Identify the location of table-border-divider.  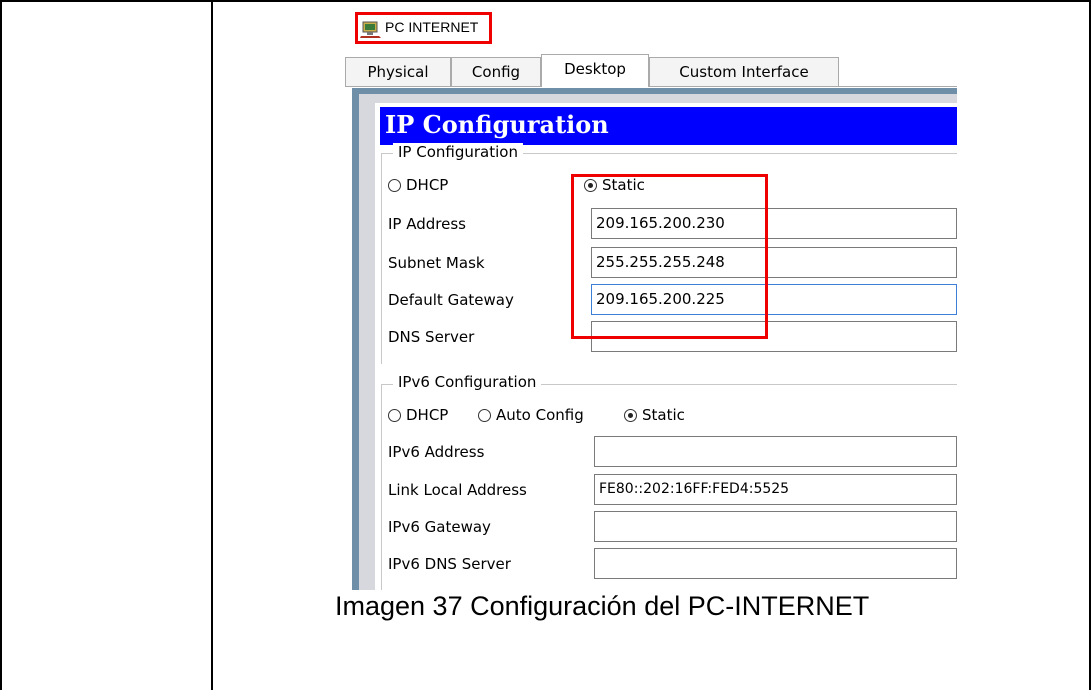
(212, 345).